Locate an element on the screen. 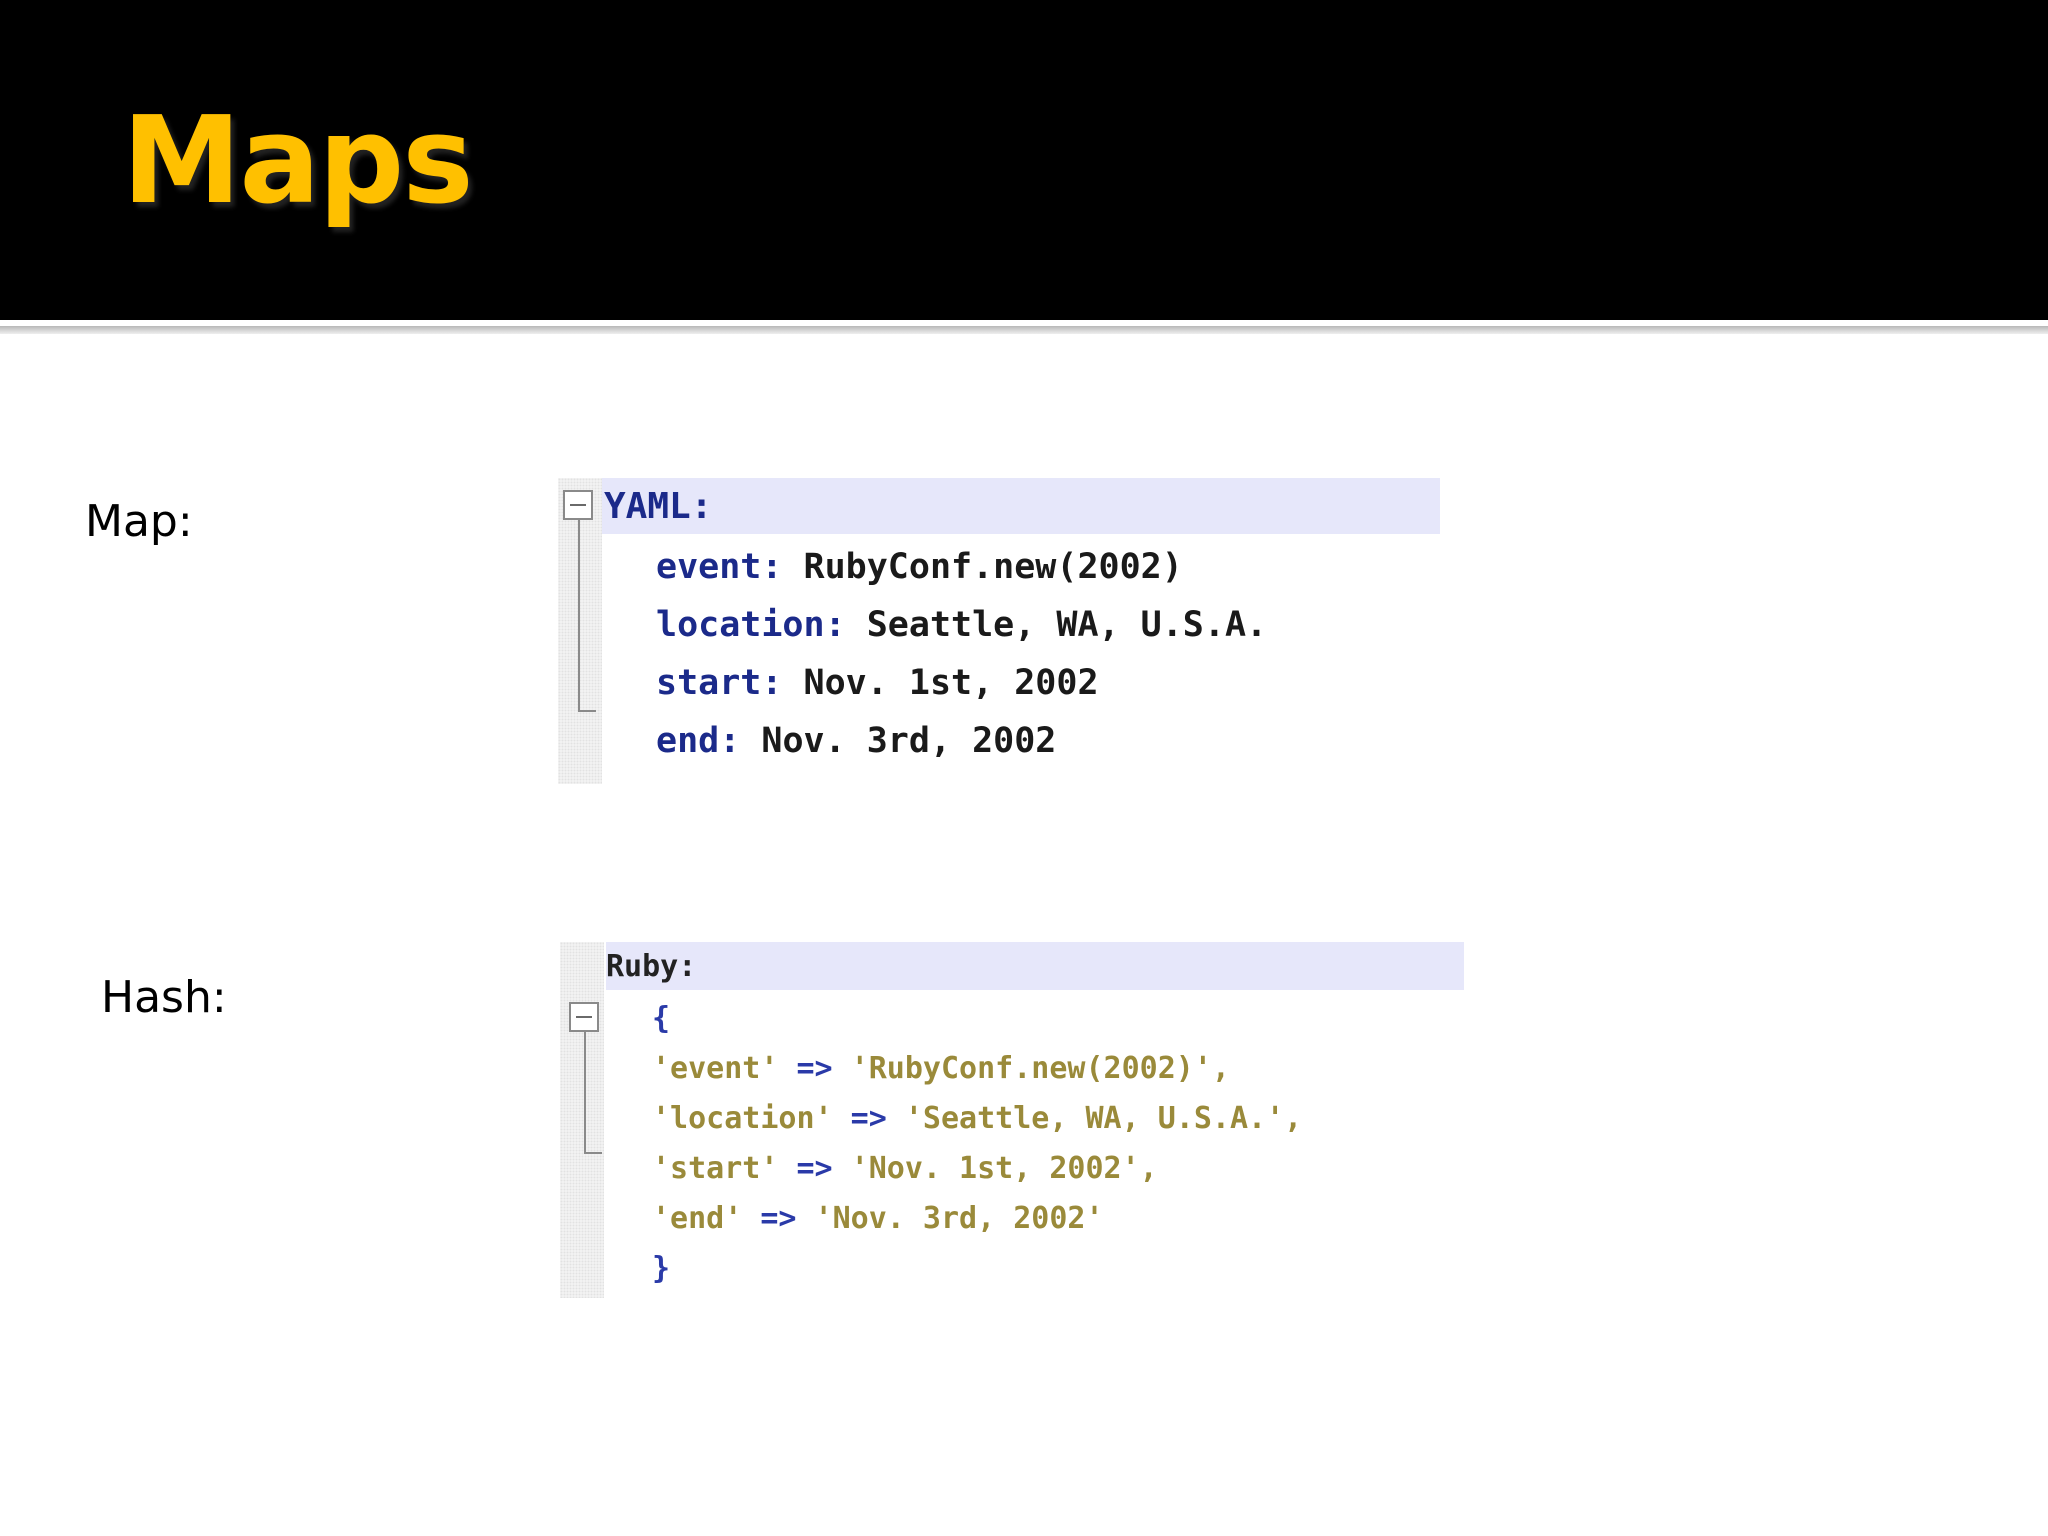  ruby-open-brace: { is located at coordinates (661, 1019).